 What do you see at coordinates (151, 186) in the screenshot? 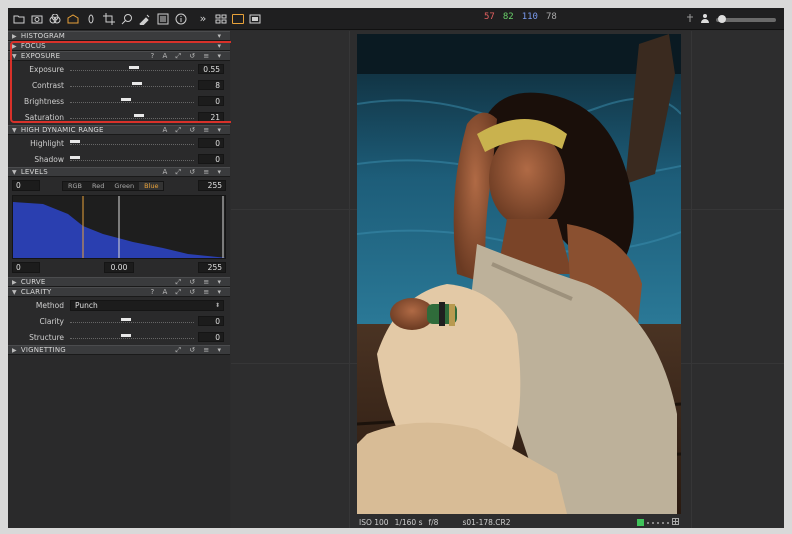
I see `channel-tab-blue: Blue` at bounding box center [151, 186].